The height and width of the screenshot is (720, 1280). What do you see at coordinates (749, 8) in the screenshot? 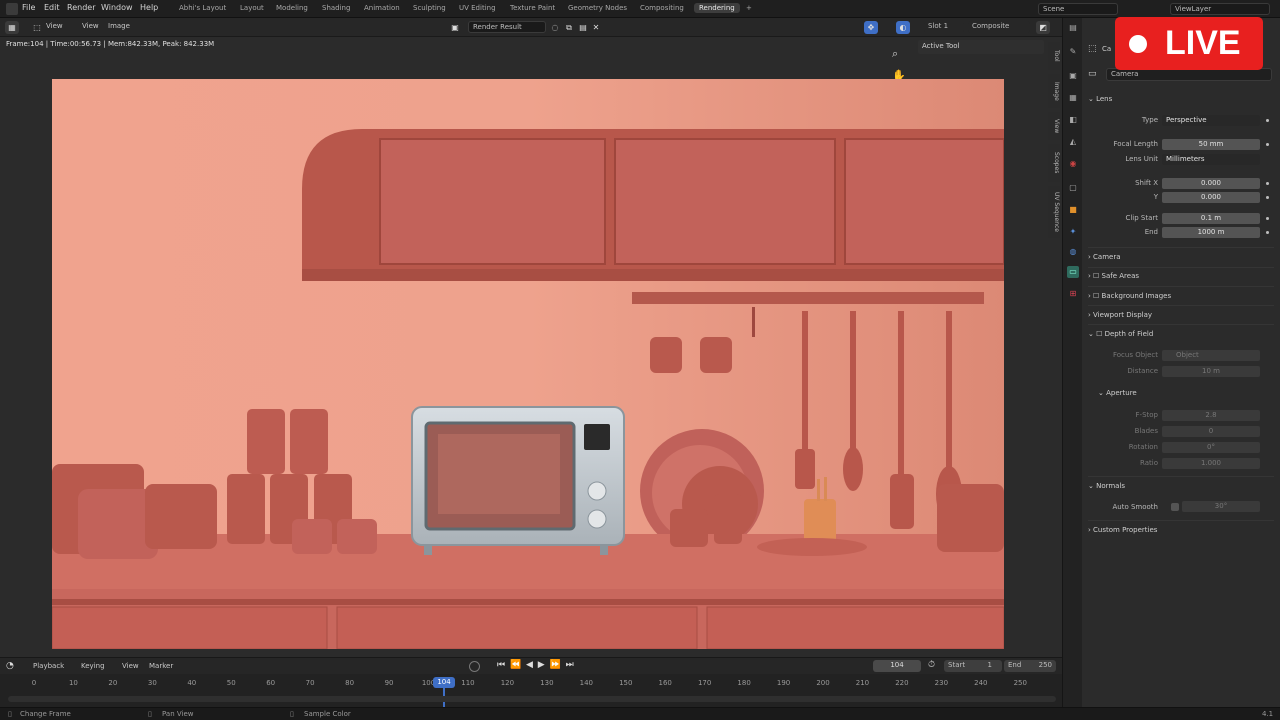
I see `add-workspace-button: +` at bounding box center [749, 8].